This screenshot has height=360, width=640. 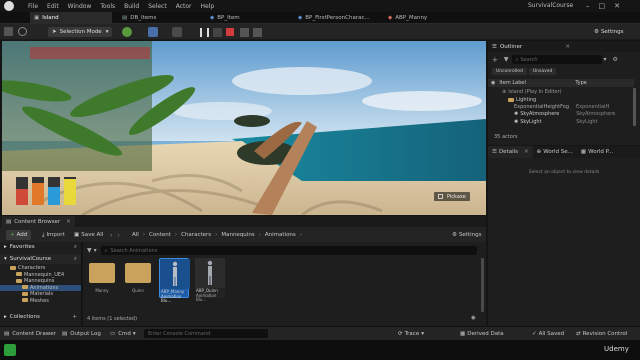 What do you see at coordinates (561, 122) in the screenshot?
I see `tree-row: ✺ SkyLight SkyLight` at bounding box center [561, 122].